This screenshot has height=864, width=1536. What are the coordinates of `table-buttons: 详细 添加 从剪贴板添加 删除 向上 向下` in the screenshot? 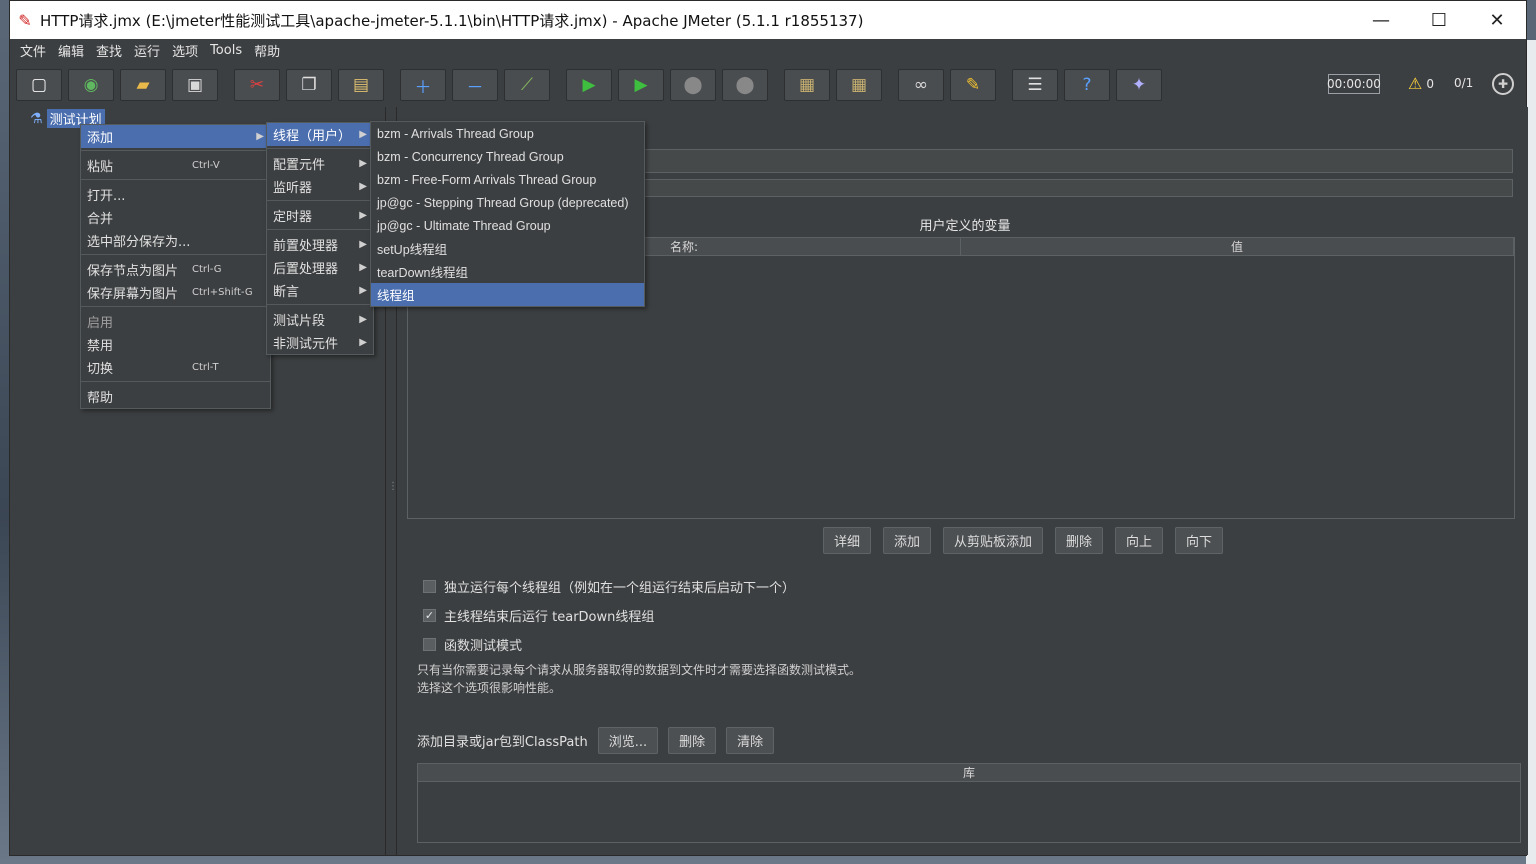 It's located at (963, 540).